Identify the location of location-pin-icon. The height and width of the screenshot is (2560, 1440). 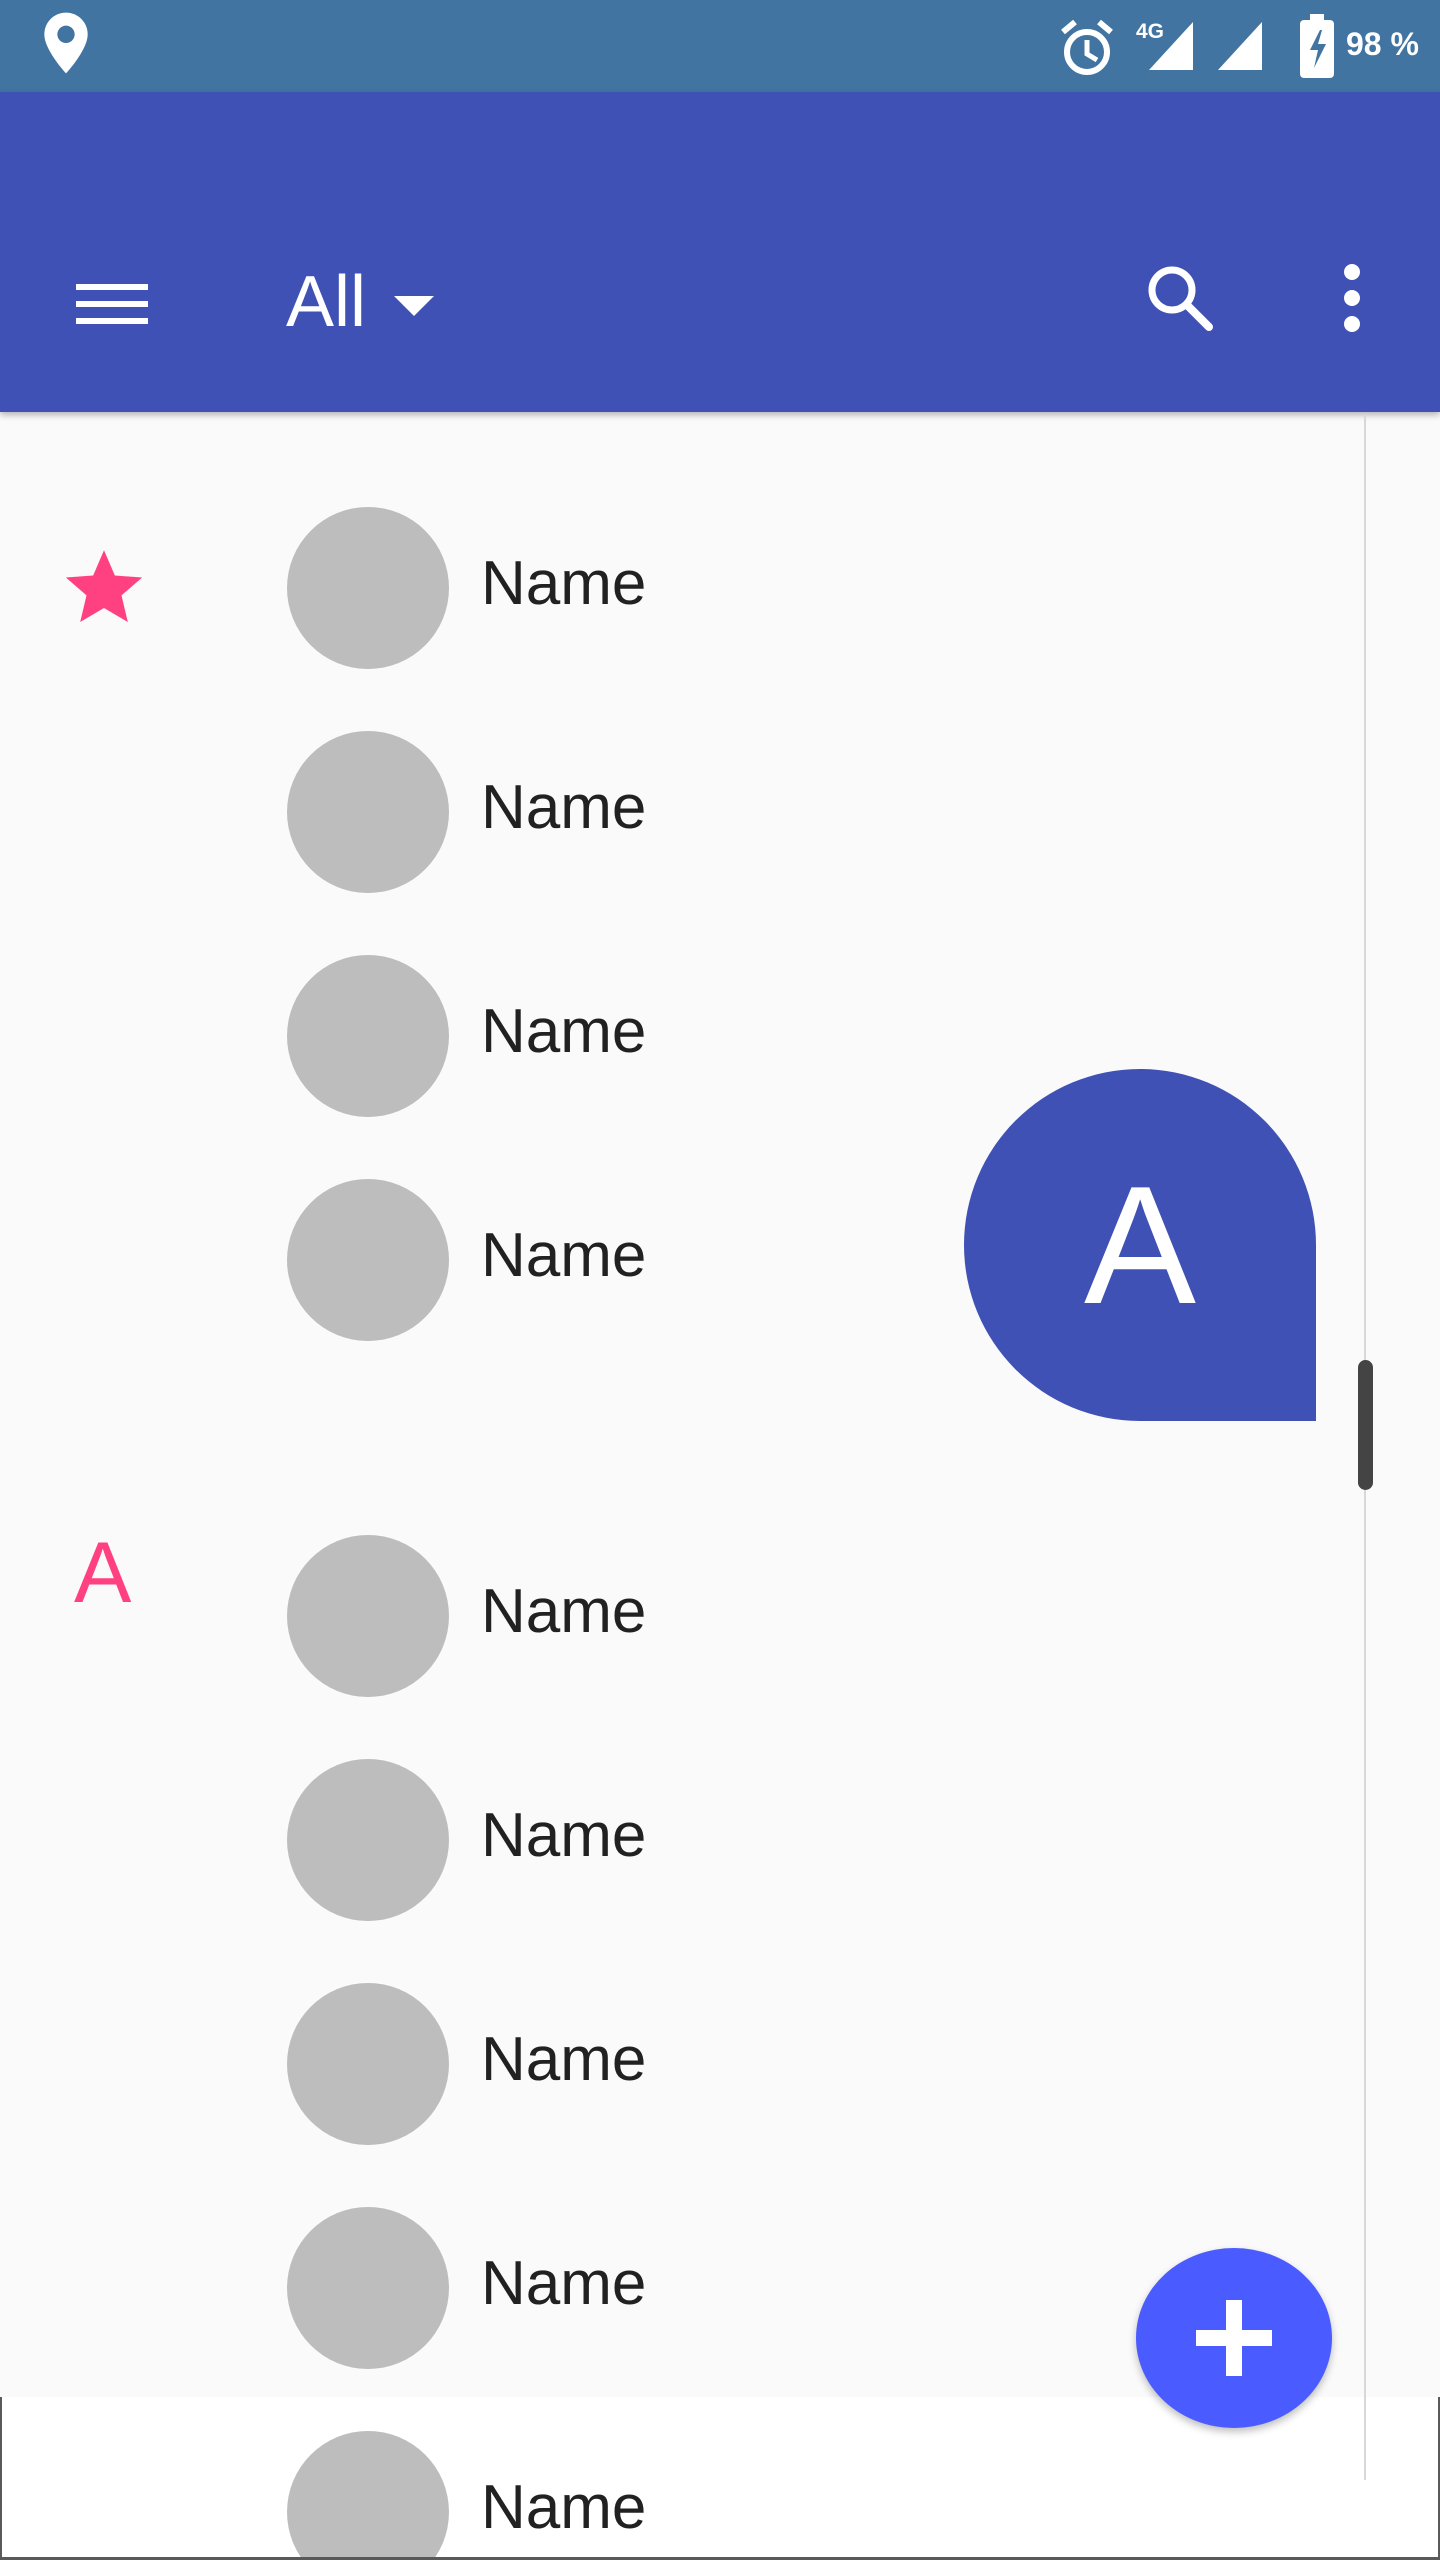
(66, 43).